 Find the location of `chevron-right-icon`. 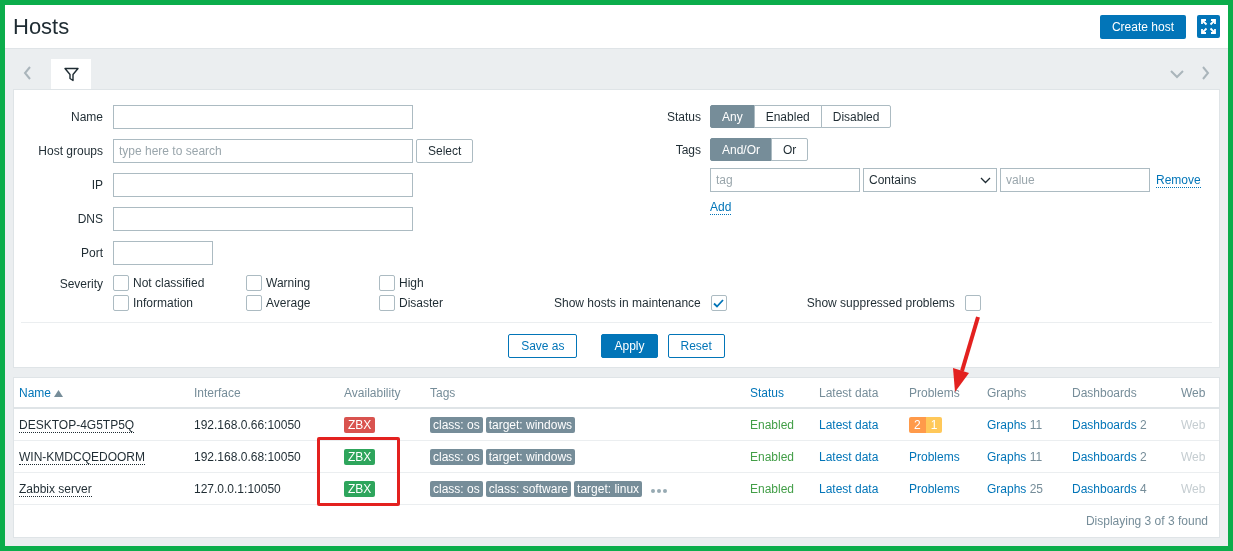

chevron-right-icon is located at coordinates (1205, 73).